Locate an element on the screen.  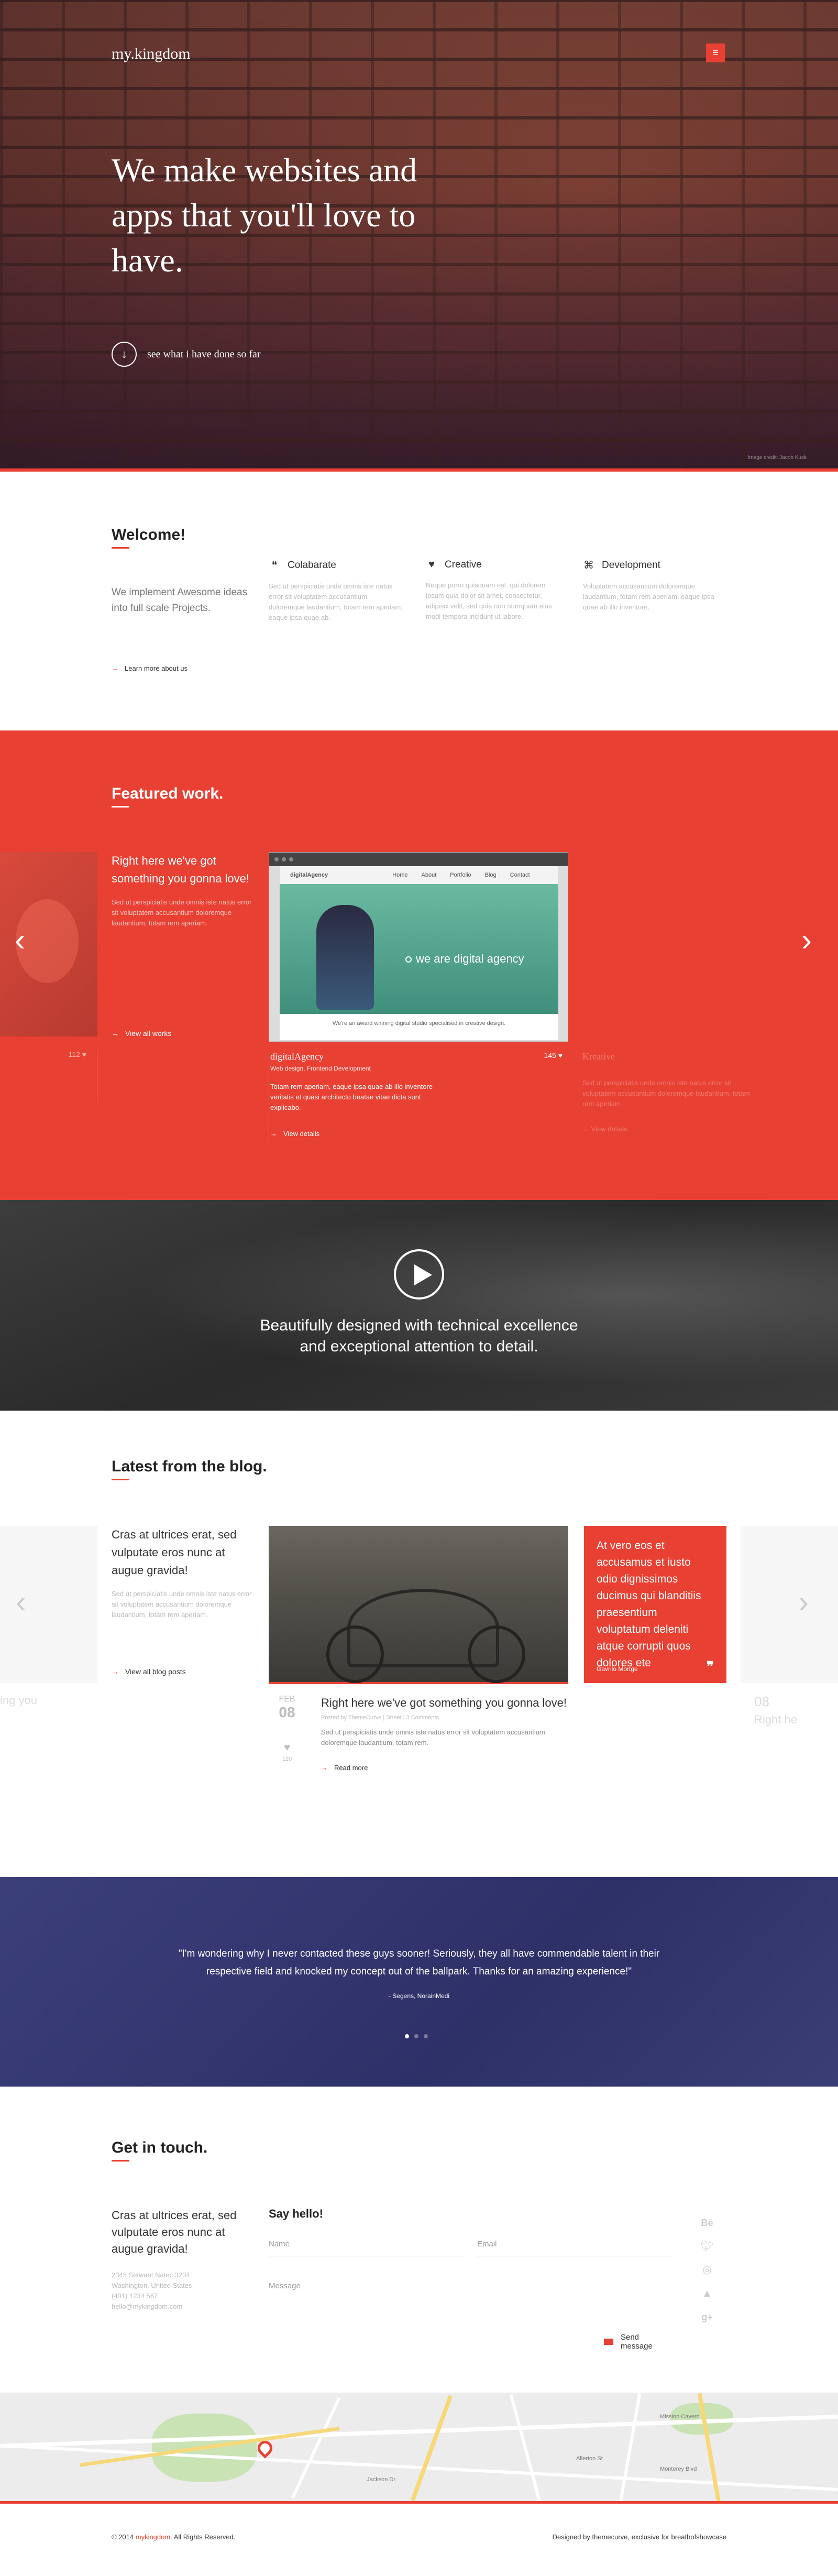
behance-icon: Bē is located at coordinates (708, 2223).